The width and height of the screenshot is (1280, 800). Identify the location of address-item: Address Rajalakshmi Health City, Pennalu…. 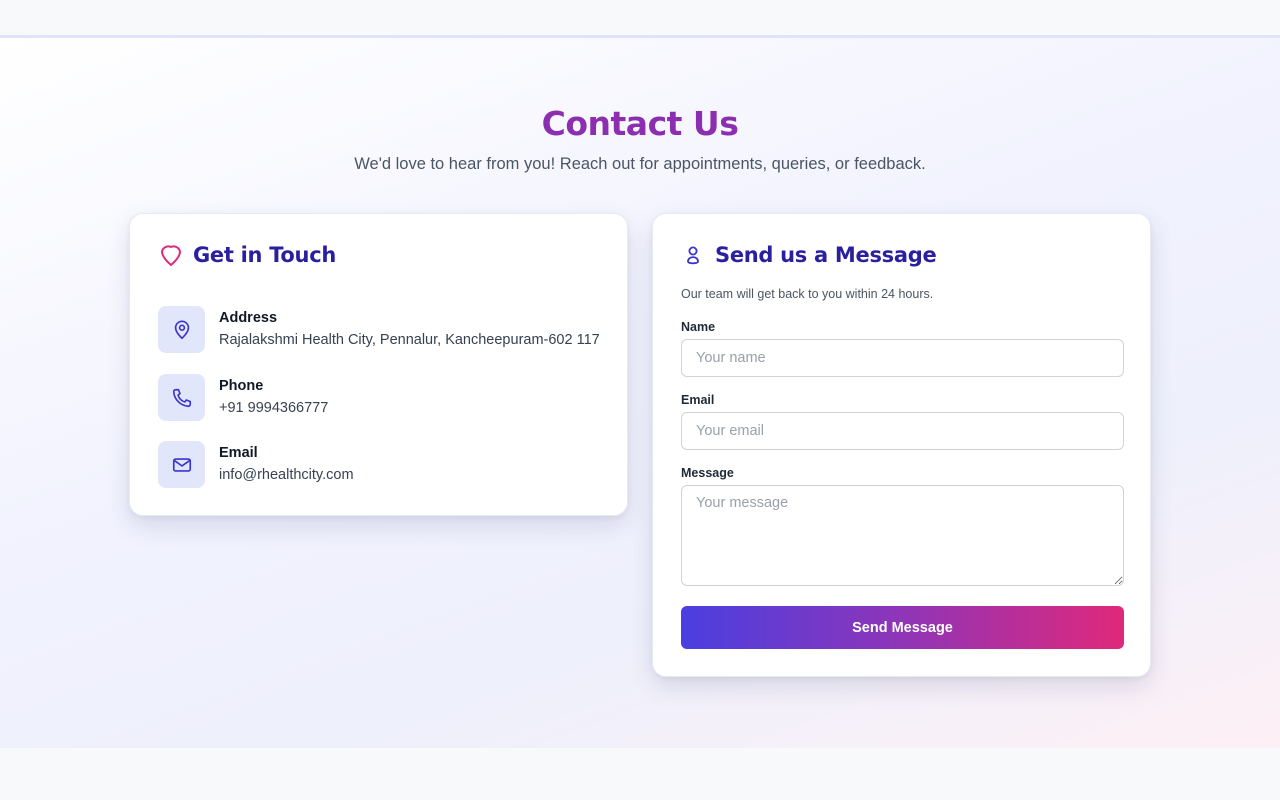
(379, 329).